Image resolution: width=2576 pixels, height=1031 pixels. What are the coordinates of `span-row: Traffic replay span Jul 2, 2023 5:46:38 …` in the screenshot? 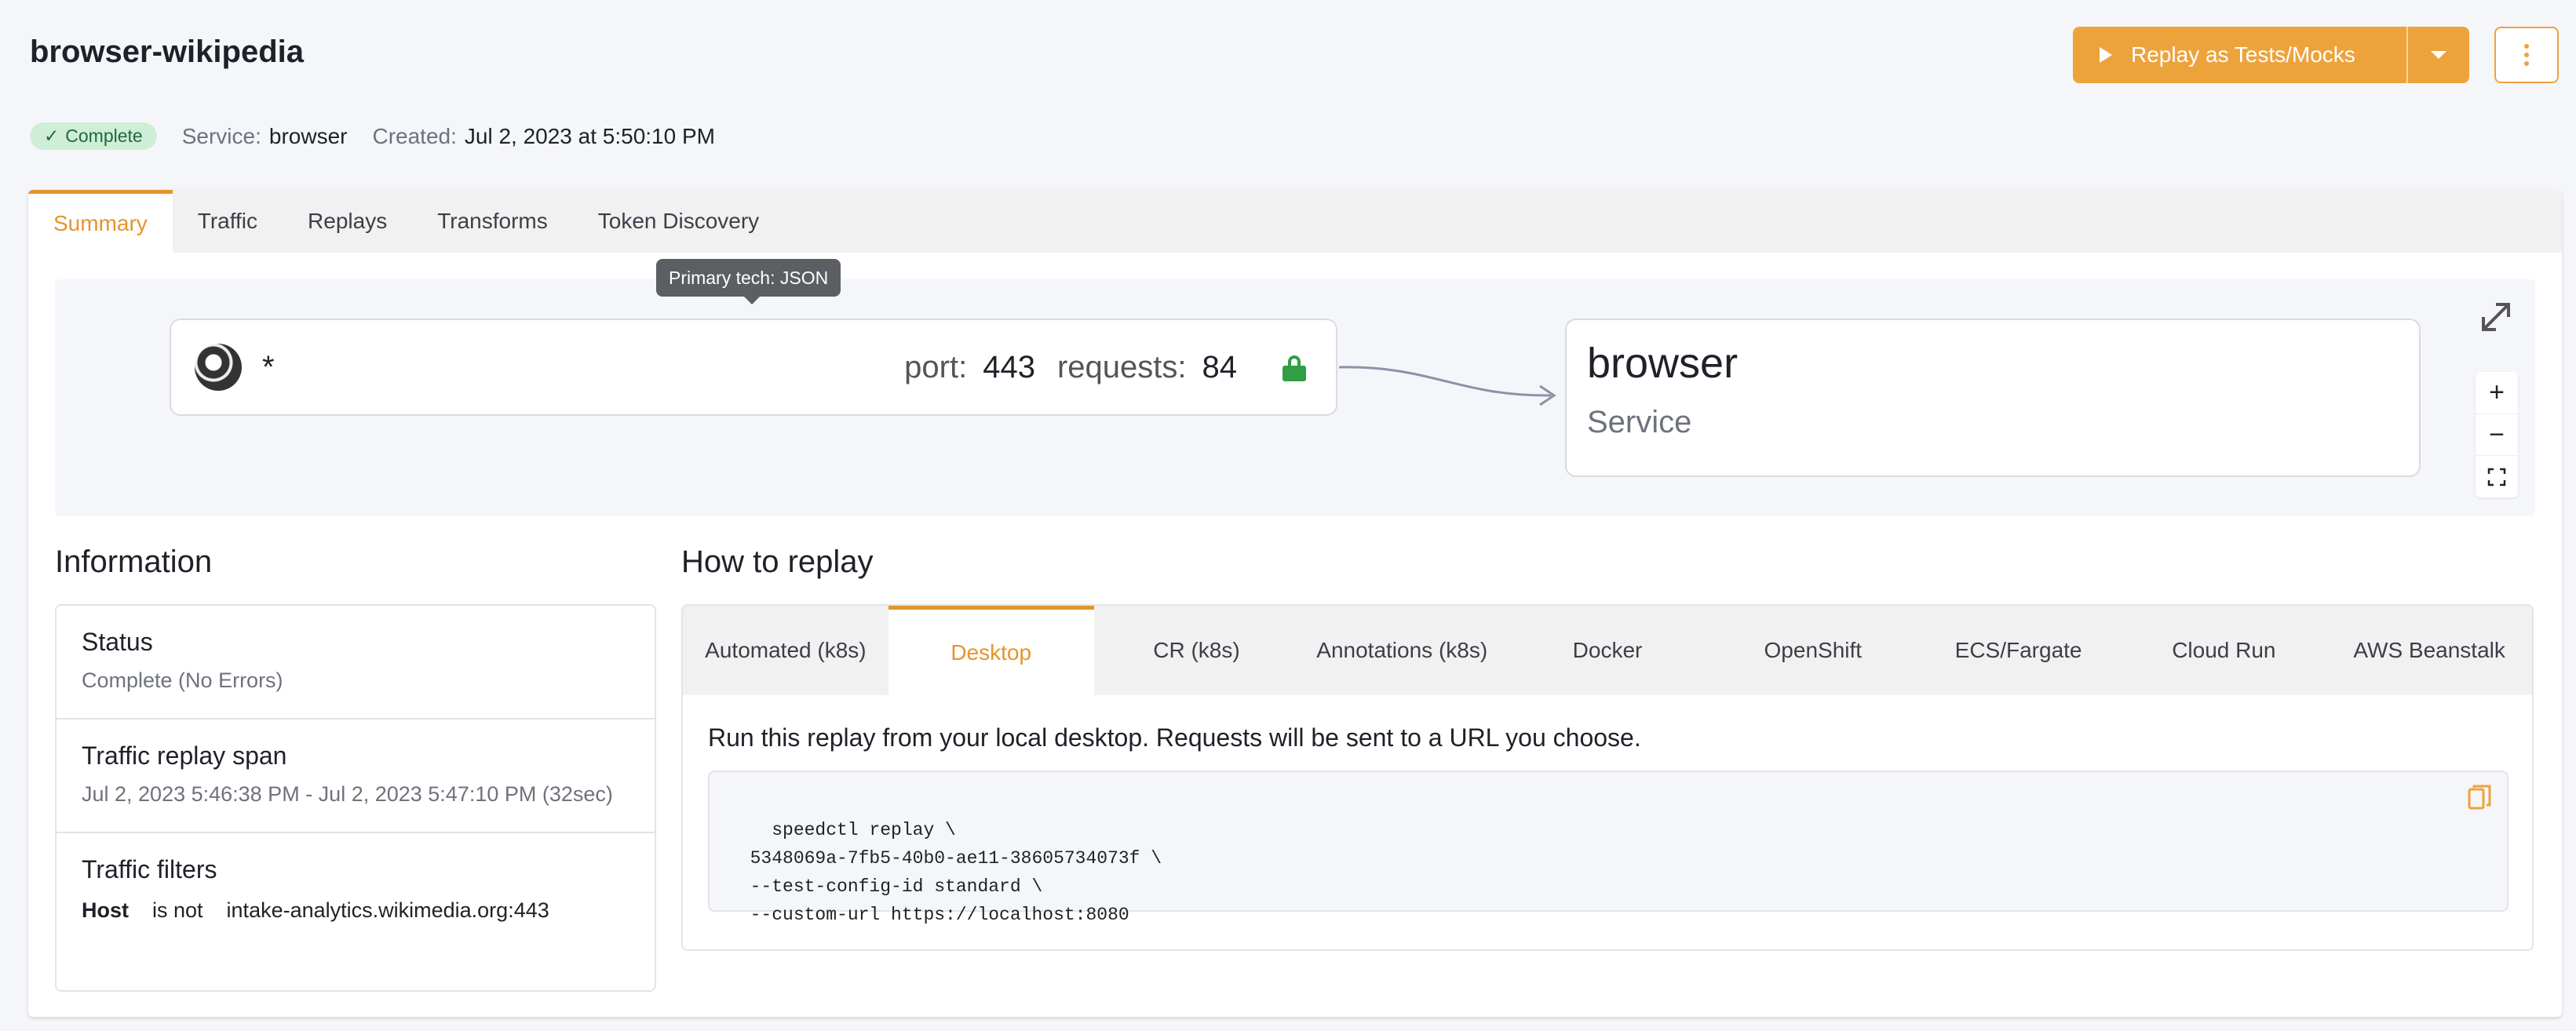 It's located at (356, 777).